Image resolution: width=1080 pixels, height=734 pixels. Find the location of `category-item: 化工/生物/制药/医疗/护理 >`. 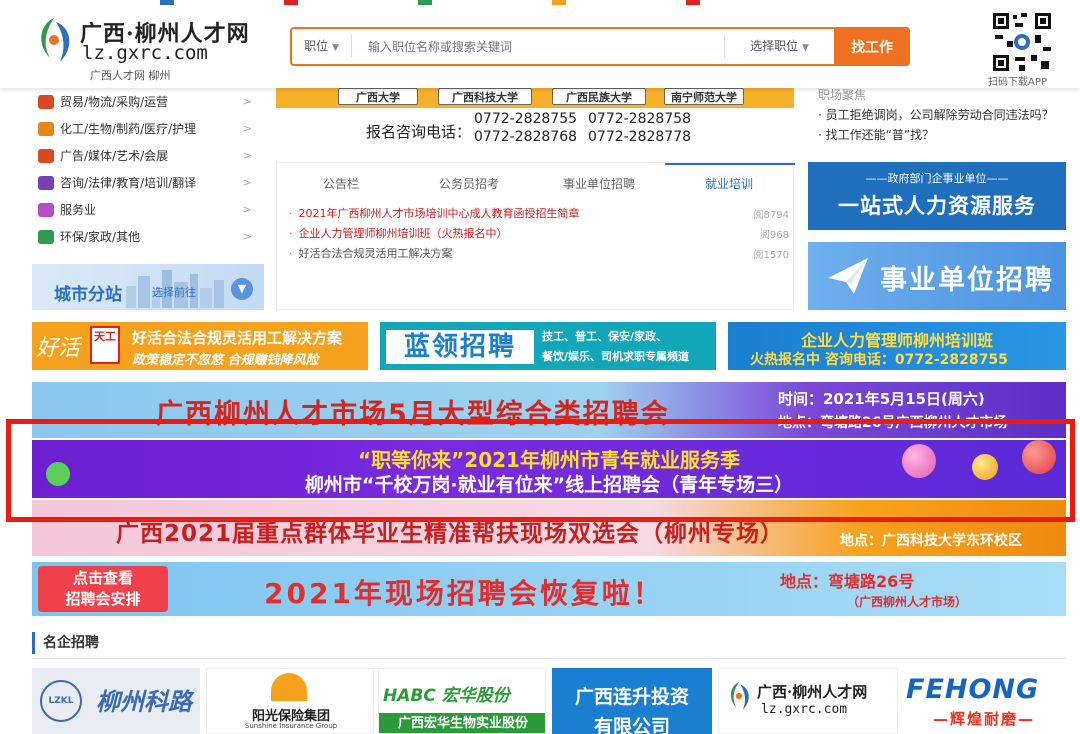

category-item: 化工/生物/制药/医疗/护理 > is located at coordinates (148, 128).